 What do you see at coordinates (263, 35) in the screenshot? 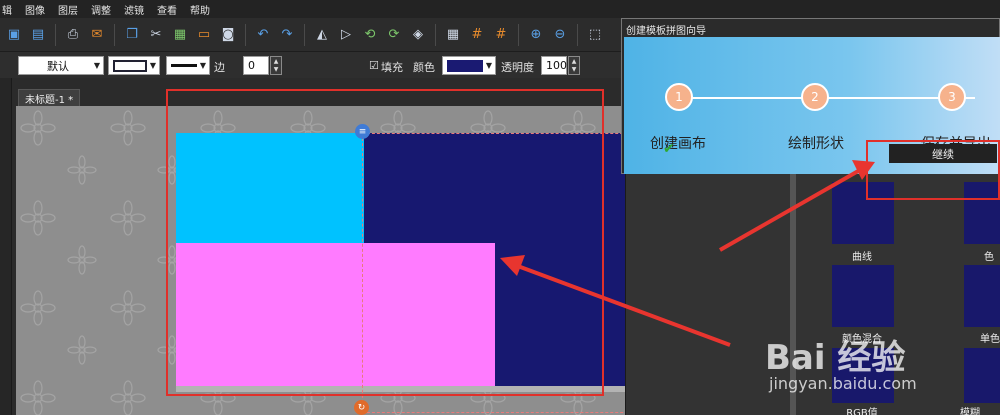
I see `undo-icon: ↶` at bounding box center [263, 35].